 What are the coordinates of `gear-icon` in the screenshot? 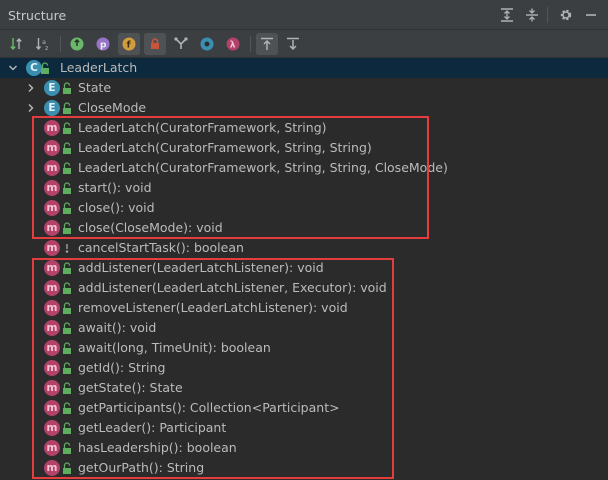 It's located at (566, 15).